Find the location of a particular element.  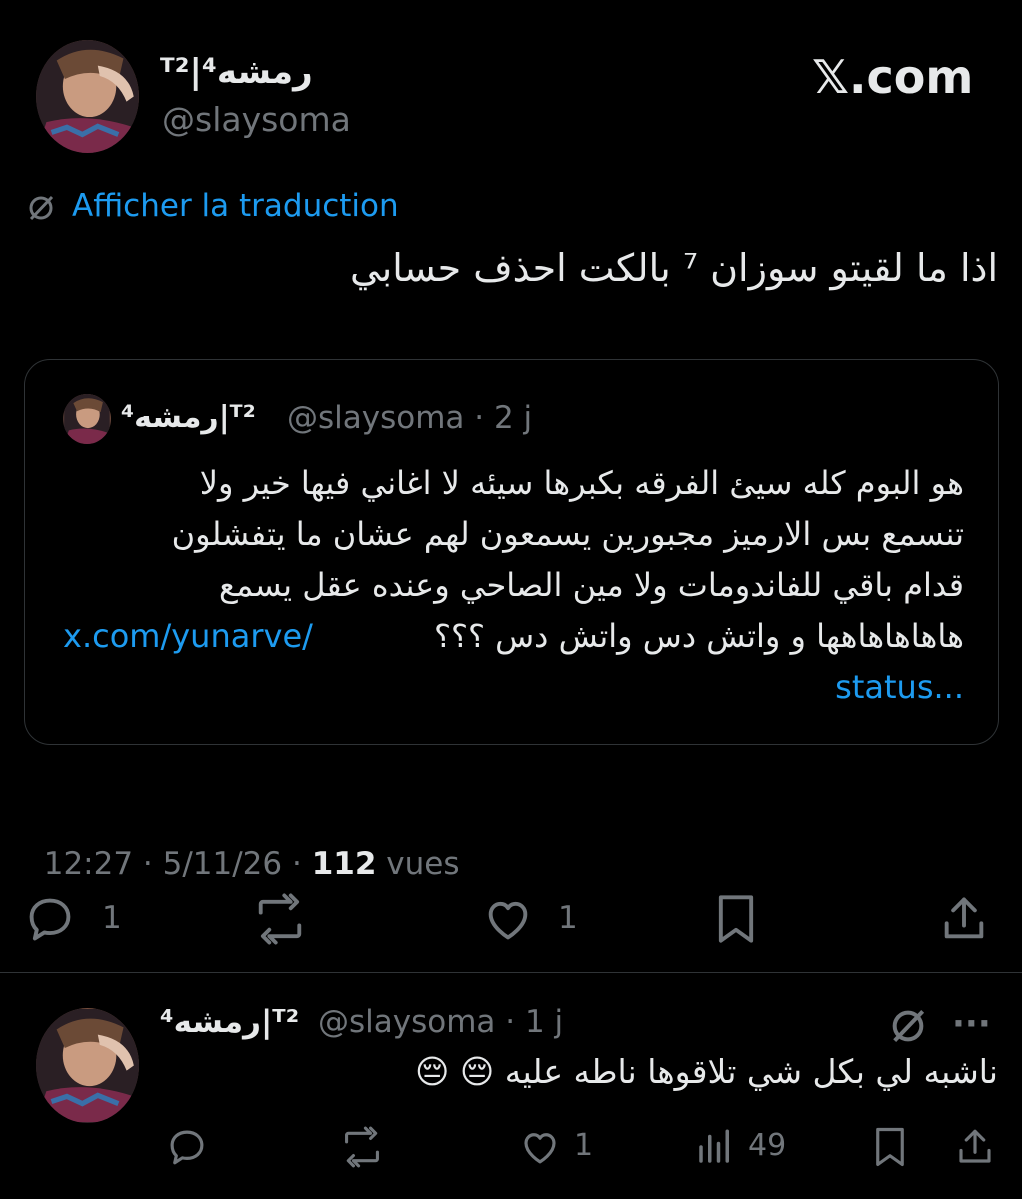

quote-link: x.com/yunarve/ is located at coordinates (188, 636).